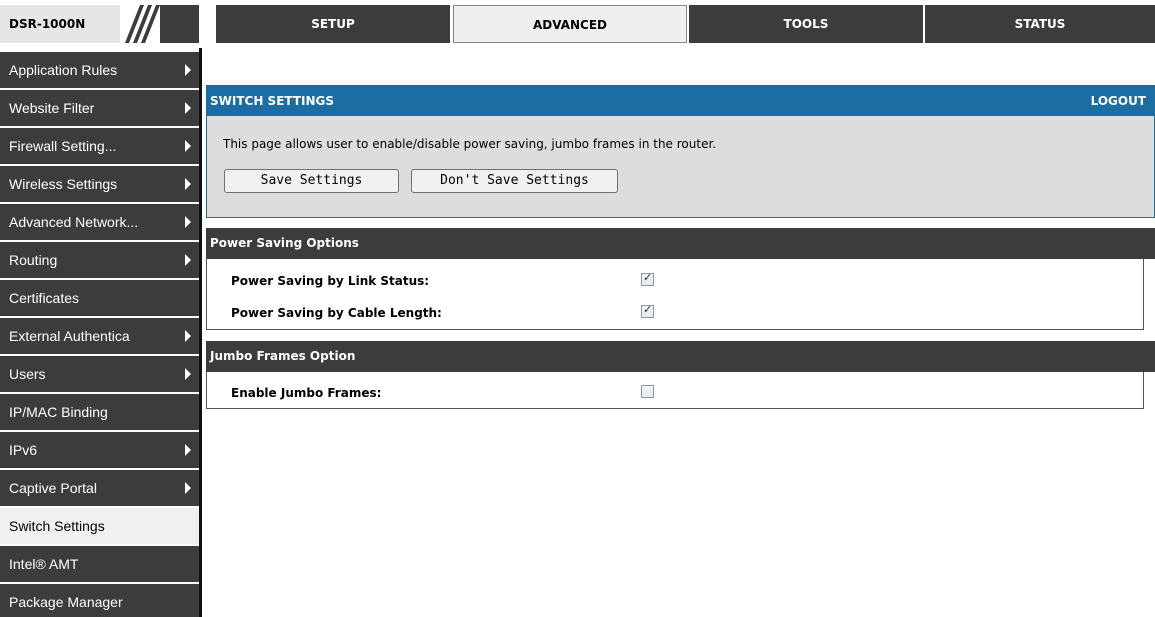 The width and height of the screenshot is (1155, 617). I want to click on save-settings-button: Save Settings, so click(311, 181).